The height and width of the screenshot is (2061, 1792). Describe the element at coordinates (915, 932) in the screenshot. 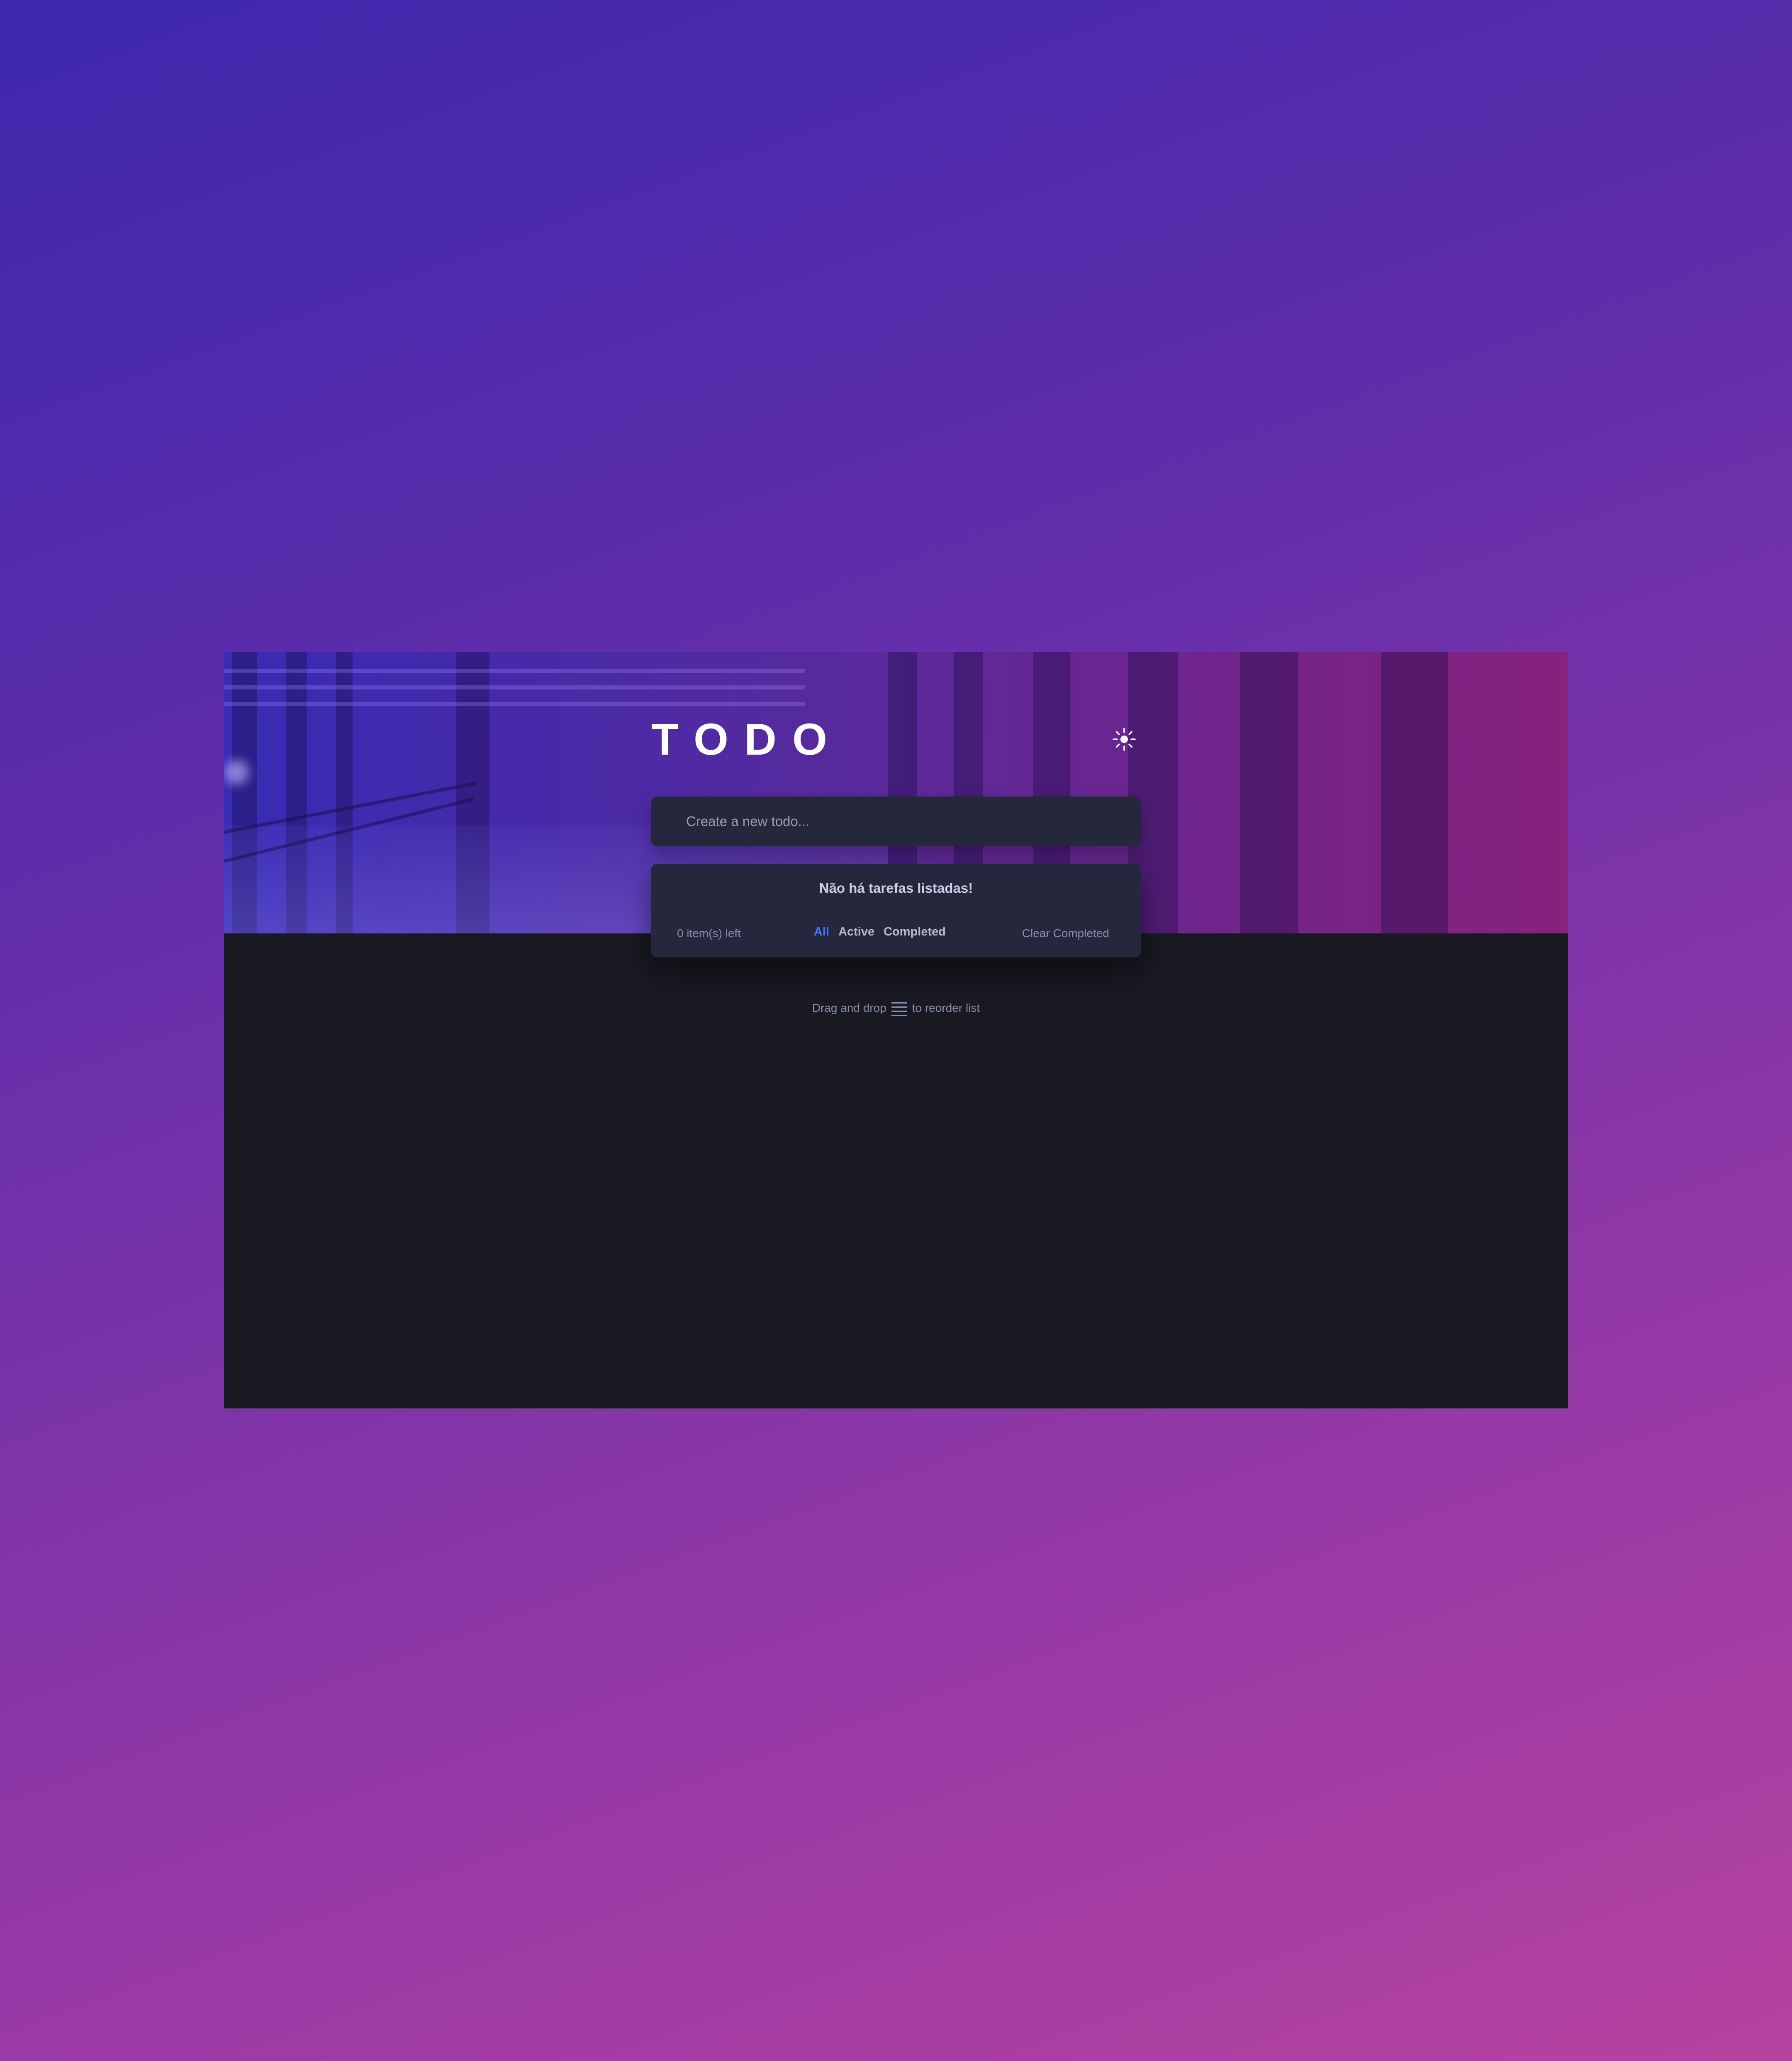

I see `filter-completed-button: Completed` at that location.